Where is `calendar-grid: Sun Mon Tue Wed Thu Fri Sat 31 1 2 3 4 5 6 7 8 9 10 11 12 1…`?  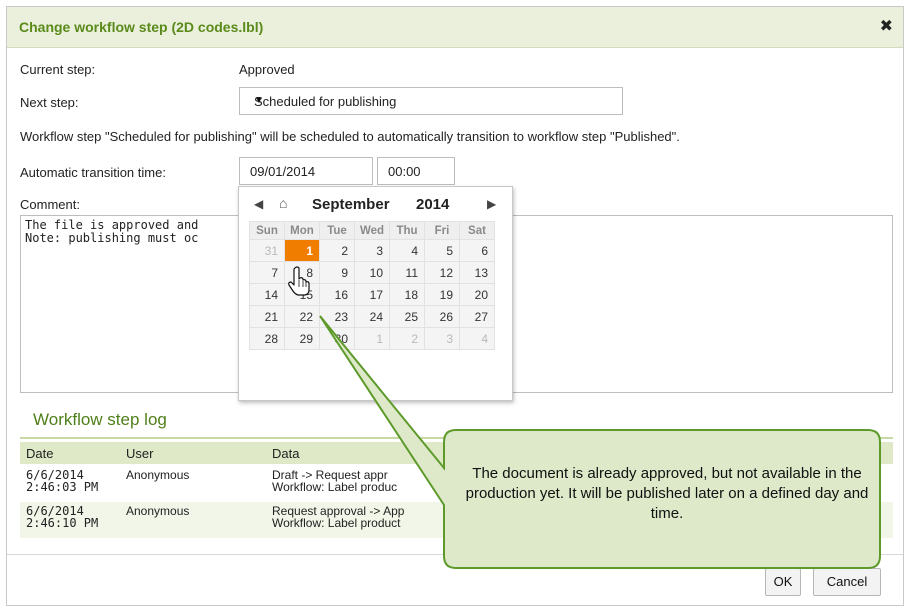 calendar-grid: Sun Mon Tue Wed Thu Fri Sat 31 1 2 3 4 5 6 7 8 9 10 11 12 1… is located at coordinates (372, 285).